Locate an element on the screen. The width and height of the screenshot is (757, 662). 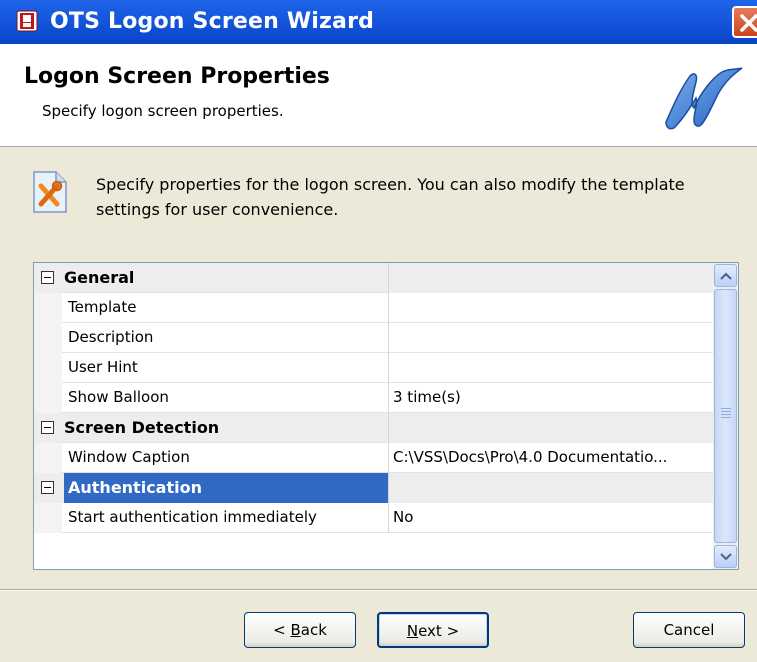
property-row-show-balloon: Show Balloon 3 time(s) is located at coordinates (373, 398).